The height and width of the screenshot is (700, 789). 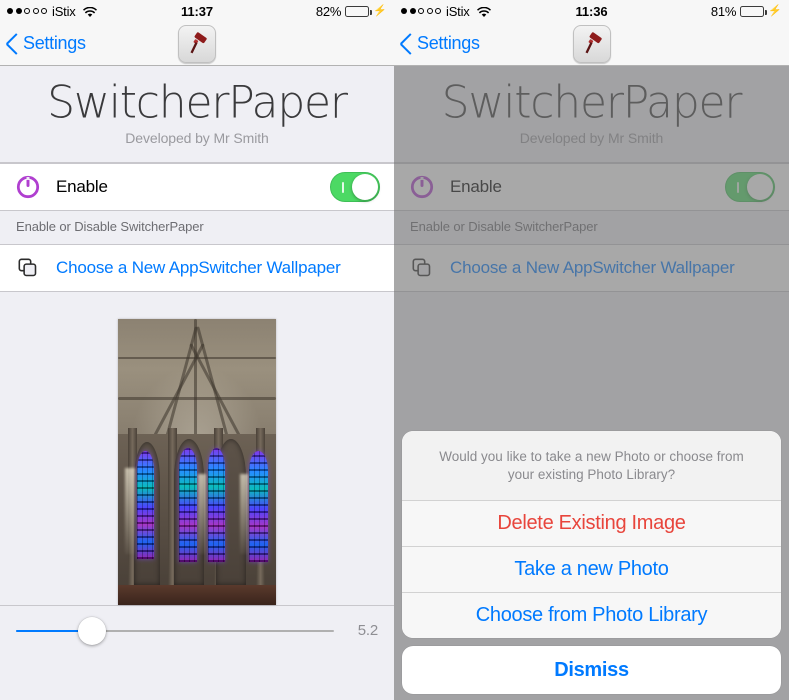 I want to click on app-header: SwitcherPaper Developed by Mr Smith, so click(x=197, y=115).